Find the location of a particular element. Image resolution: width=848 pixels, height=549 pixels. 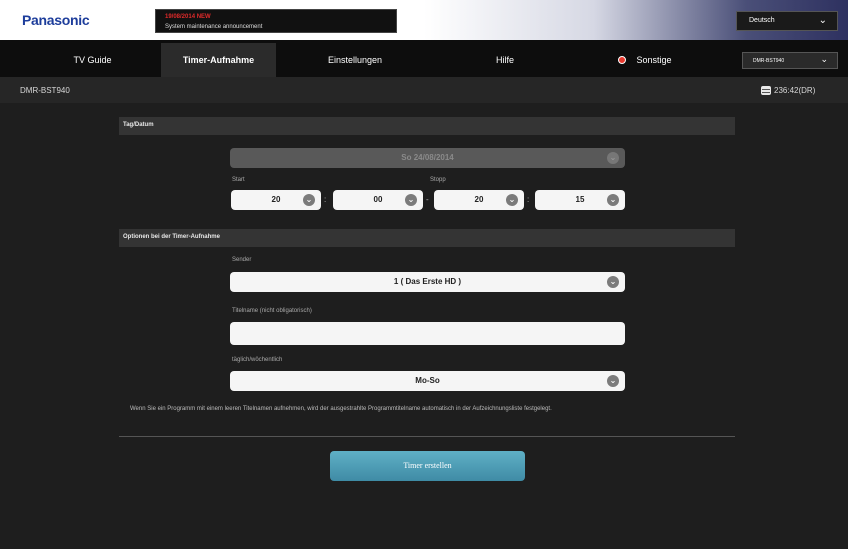

start-hour-value: 20 is located at coordinates (276, 199).